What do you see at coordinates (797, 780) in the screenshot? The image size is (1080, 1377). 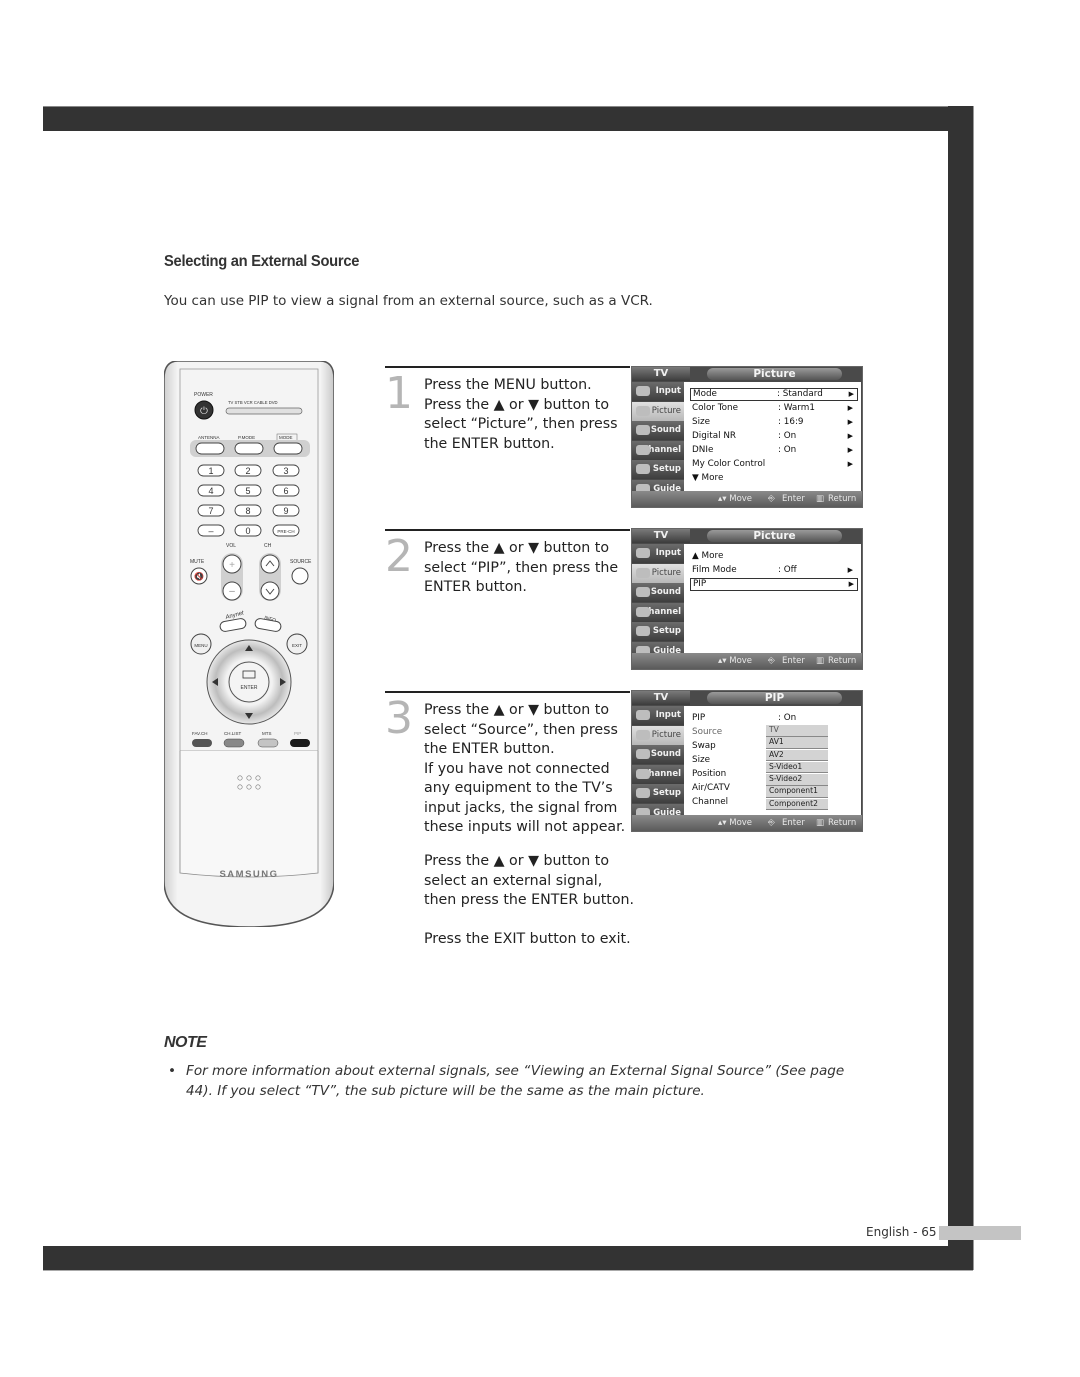 I see `source-option: S-Video2` at bounding box center [797, 780].